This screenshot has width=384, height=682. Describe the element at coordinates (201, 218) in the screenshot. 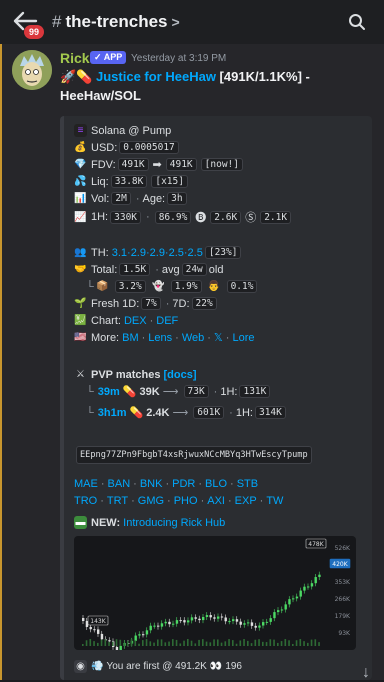

I see `b-icon: 🅑` at that location.